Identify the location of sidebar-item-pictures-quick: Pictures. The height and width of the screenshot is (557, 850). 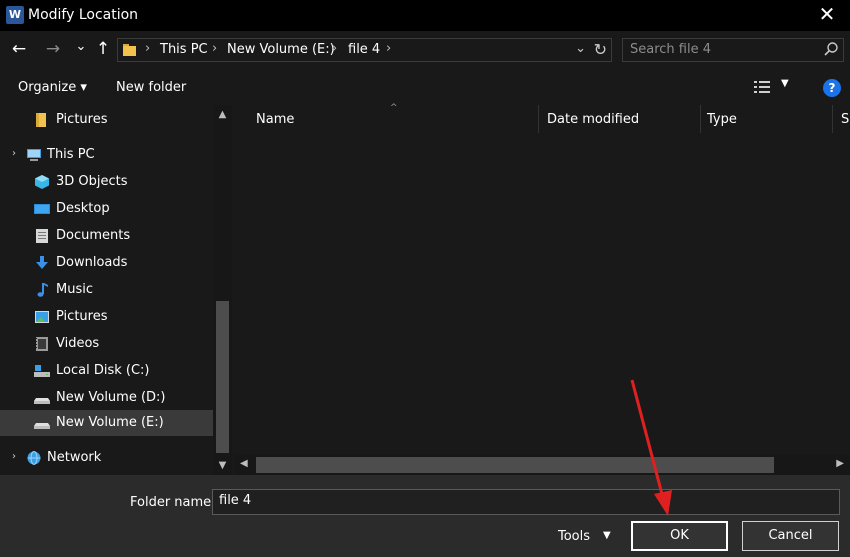
(106, 120).